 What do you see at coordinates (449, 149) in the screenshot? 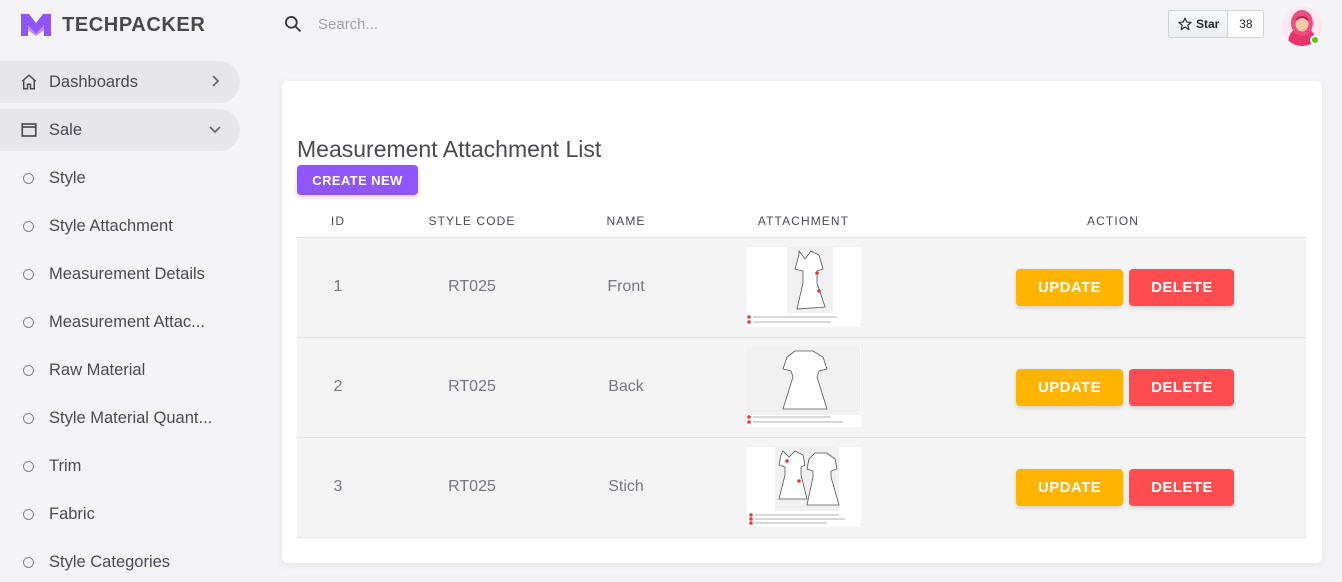
I see `page-title: Measurement Attachment List` at bounding box center [449, 149].